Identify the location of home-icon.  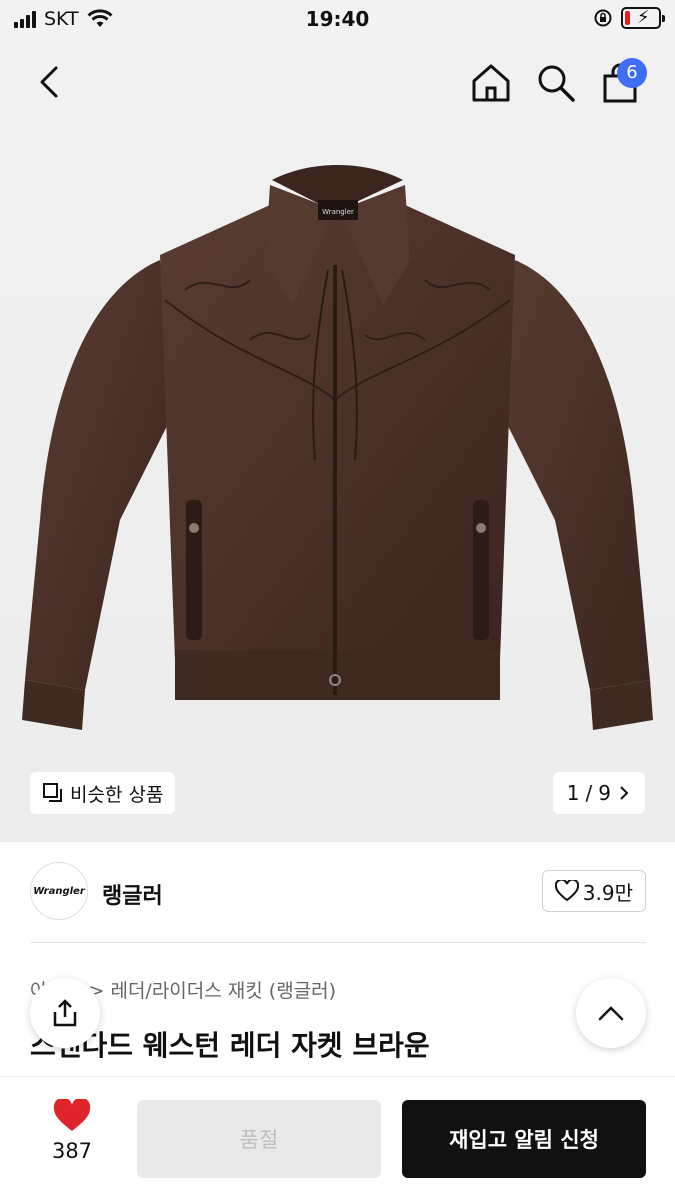
(491, 83).